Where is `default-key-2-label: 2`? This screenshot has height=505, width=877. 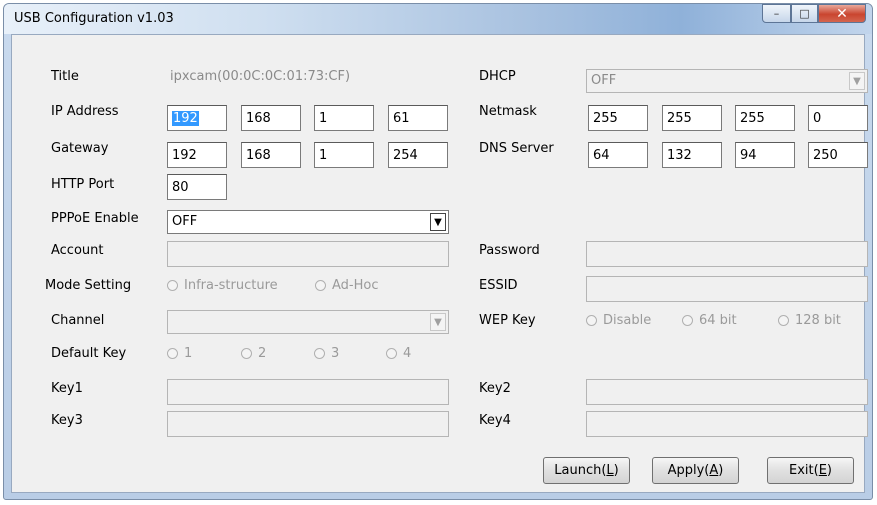 default-key-2-label: 2 is located at coordinates (262, 353).